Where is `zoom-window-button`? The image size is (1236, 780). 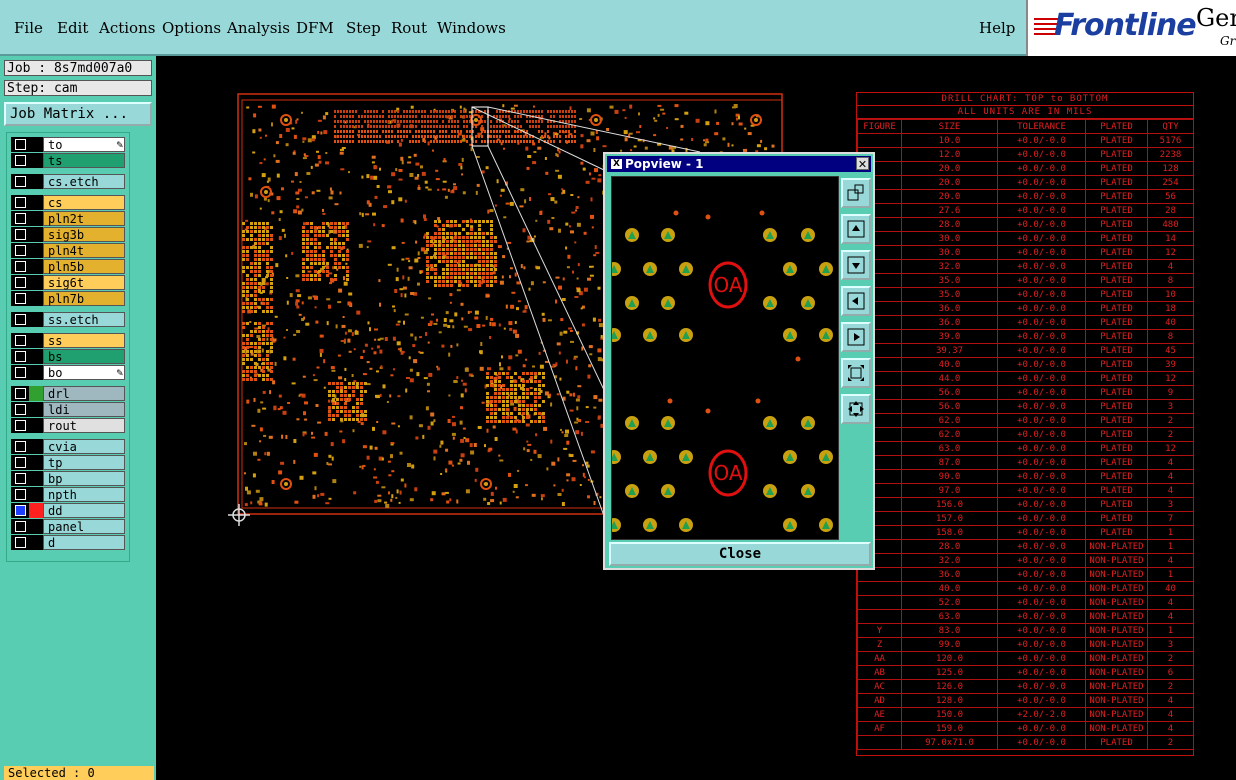
zoom-window-button is located at coordinates (856, 193).